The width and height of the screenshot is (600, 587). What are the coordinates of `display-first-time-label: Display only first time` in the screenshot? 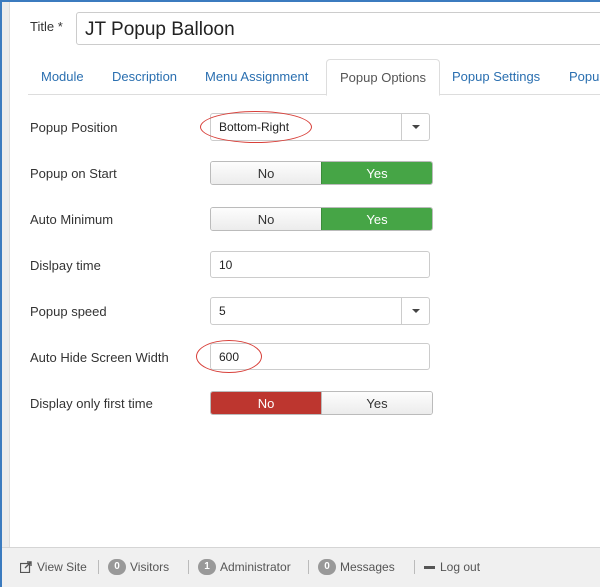 It's located at (91, 403).